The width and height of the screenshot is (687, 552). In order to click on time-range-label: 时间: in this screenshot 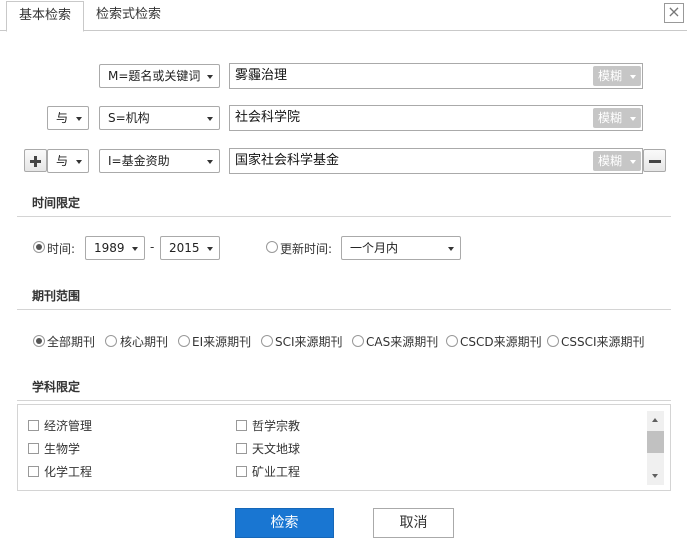, I will do `click(61, 249)`.